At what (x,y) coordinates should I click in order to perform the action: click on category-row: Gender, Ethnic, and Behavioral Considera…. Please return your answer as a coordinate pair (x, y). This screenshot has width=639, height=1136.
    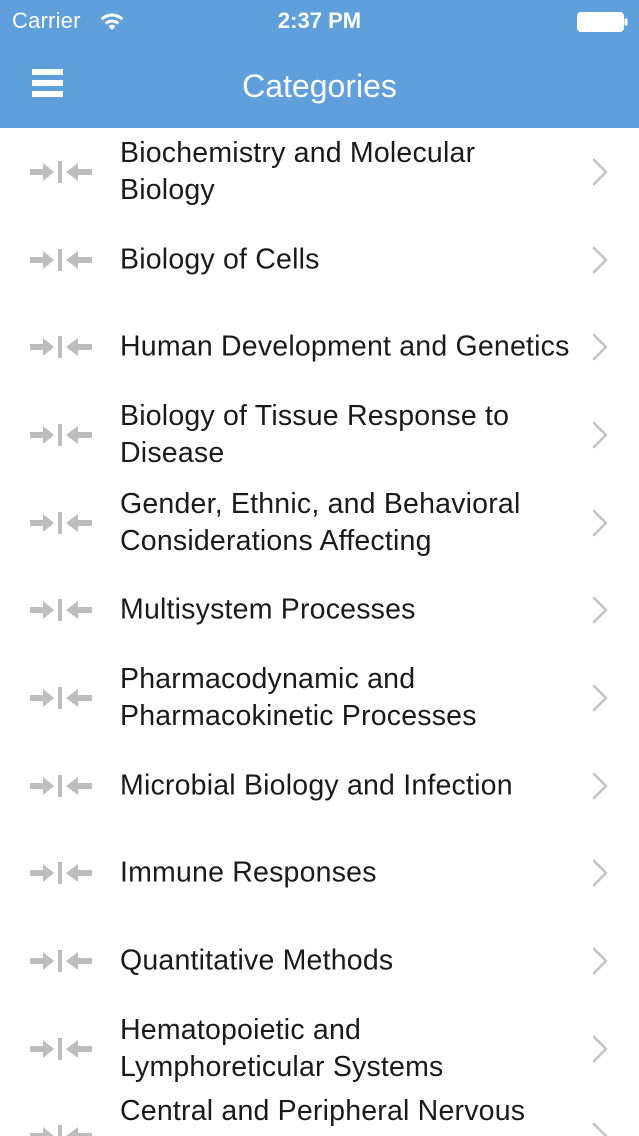
    Looking at the image, I should click on (319, 523).